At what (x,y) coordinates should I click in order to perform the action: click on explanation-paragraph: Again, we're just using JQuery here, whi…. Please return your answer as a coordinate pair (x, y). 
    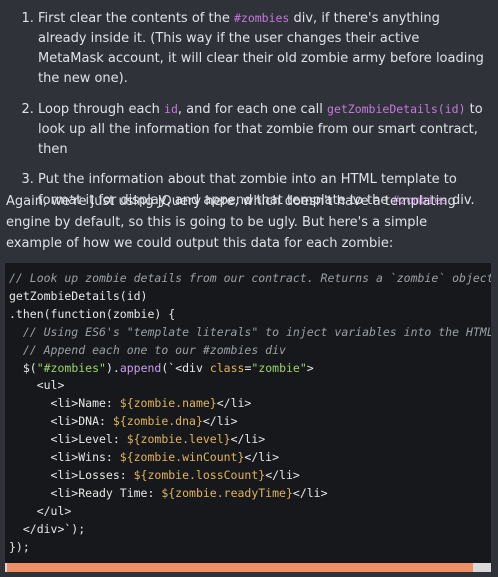
    Looking at the image, I should click on (231, 222).